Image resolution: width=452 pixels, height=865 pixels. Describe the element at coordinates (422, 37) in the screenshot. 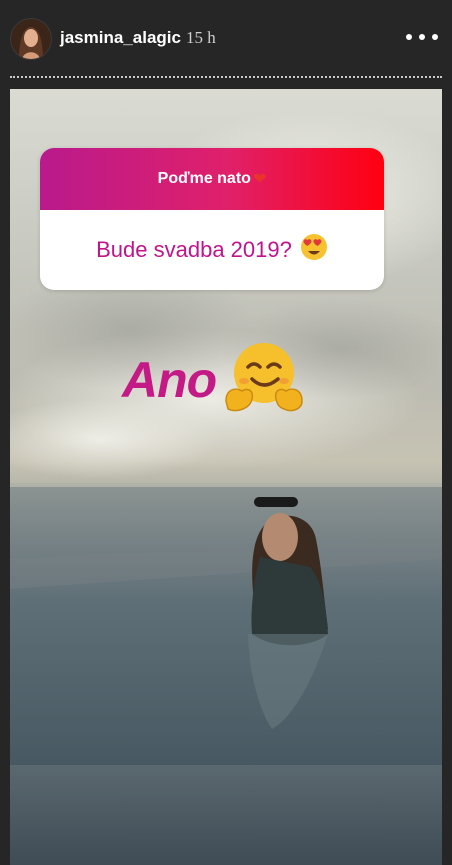

I see `more-options-icon` at that location.